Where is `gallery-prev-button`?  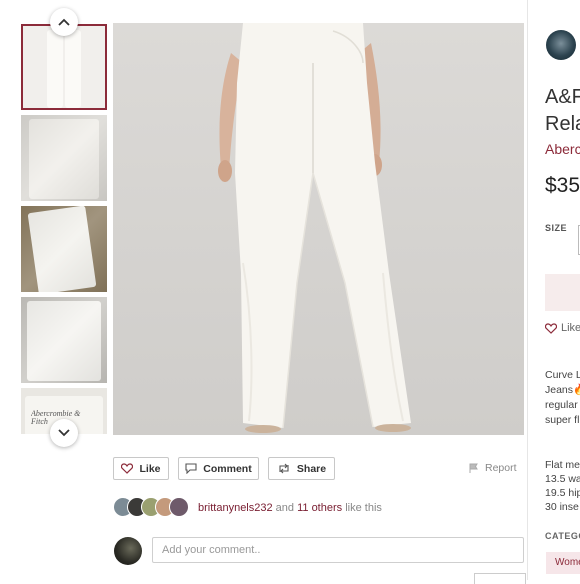
gallery-prev-button is located at coordinates (64, 22).